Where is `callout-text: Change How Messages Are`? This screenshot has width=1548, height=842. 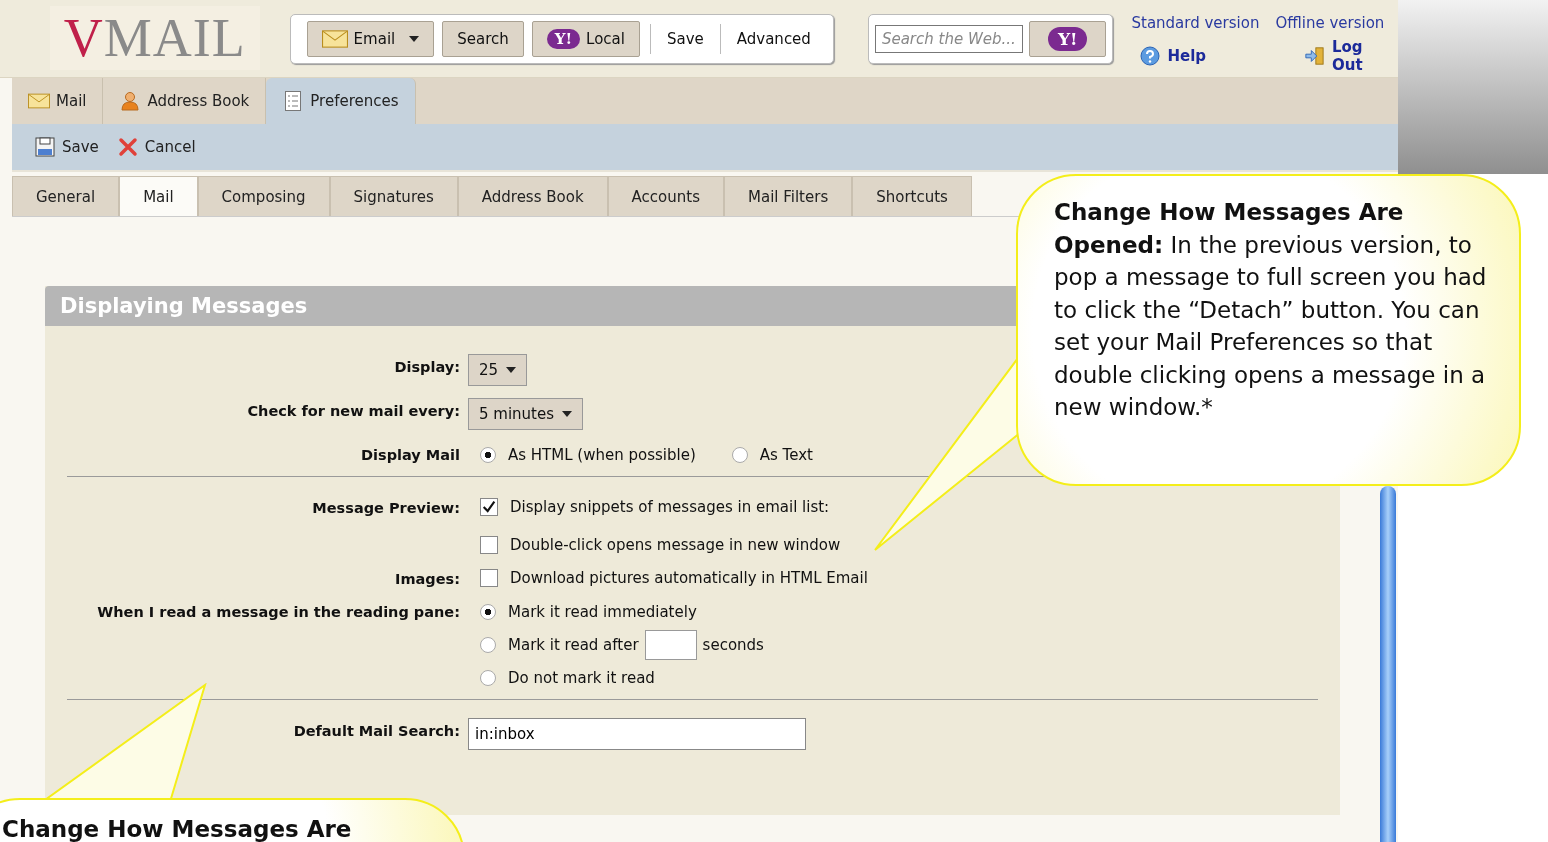 callout-text: Change How Messages Are is located at coordinates (177, 829).